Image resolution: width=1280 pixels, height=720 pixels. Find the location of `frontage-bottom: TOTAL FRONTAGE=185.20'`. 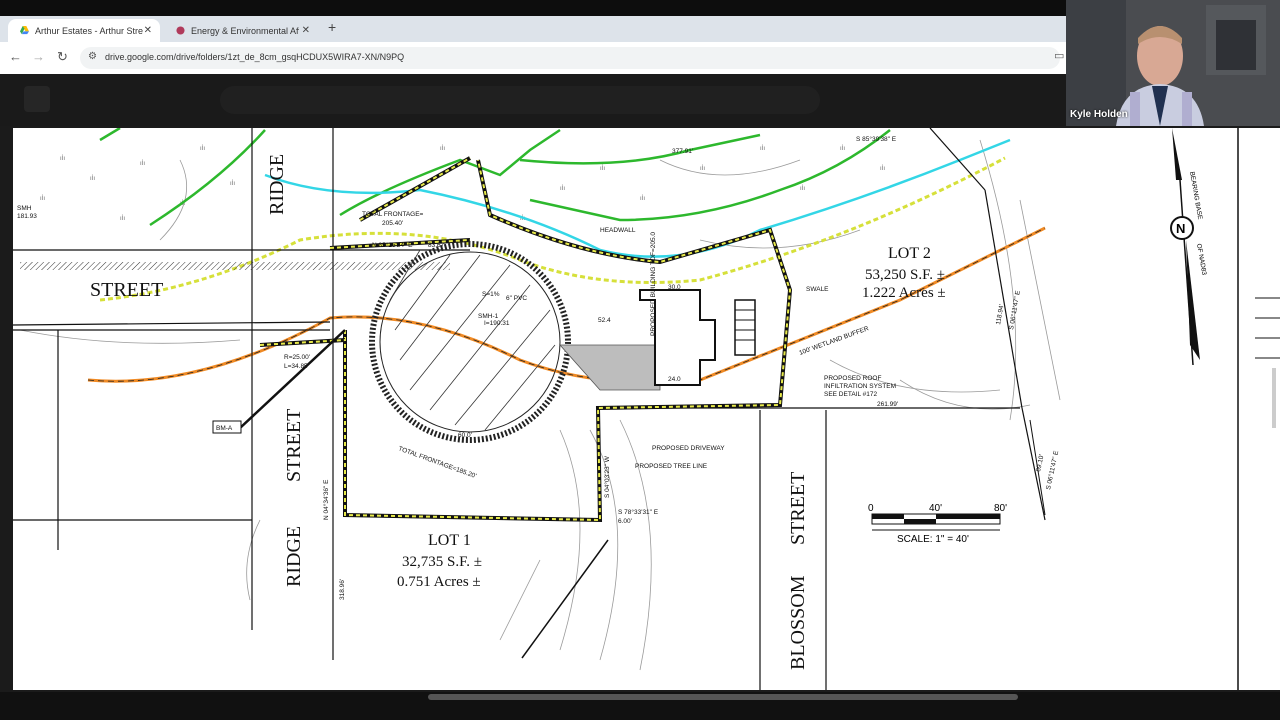

frontage-bottom: TOTAL FRONTAGE=185.20' is located at coordinates (437, 462).